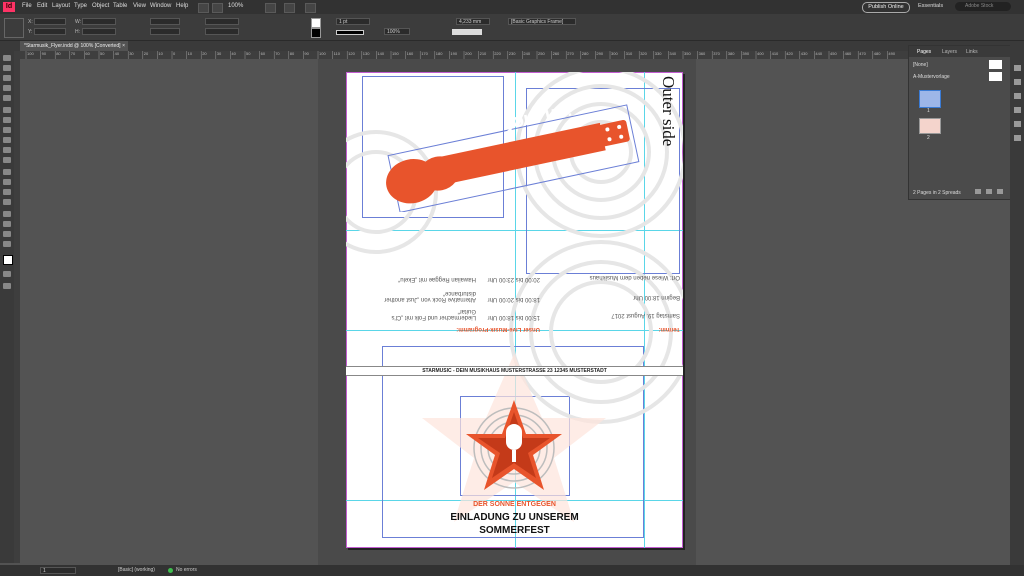 Image resolution: width=1024 pixels, height=576 pixels. I want to click on pen-tool-icon, so click(7, 130).